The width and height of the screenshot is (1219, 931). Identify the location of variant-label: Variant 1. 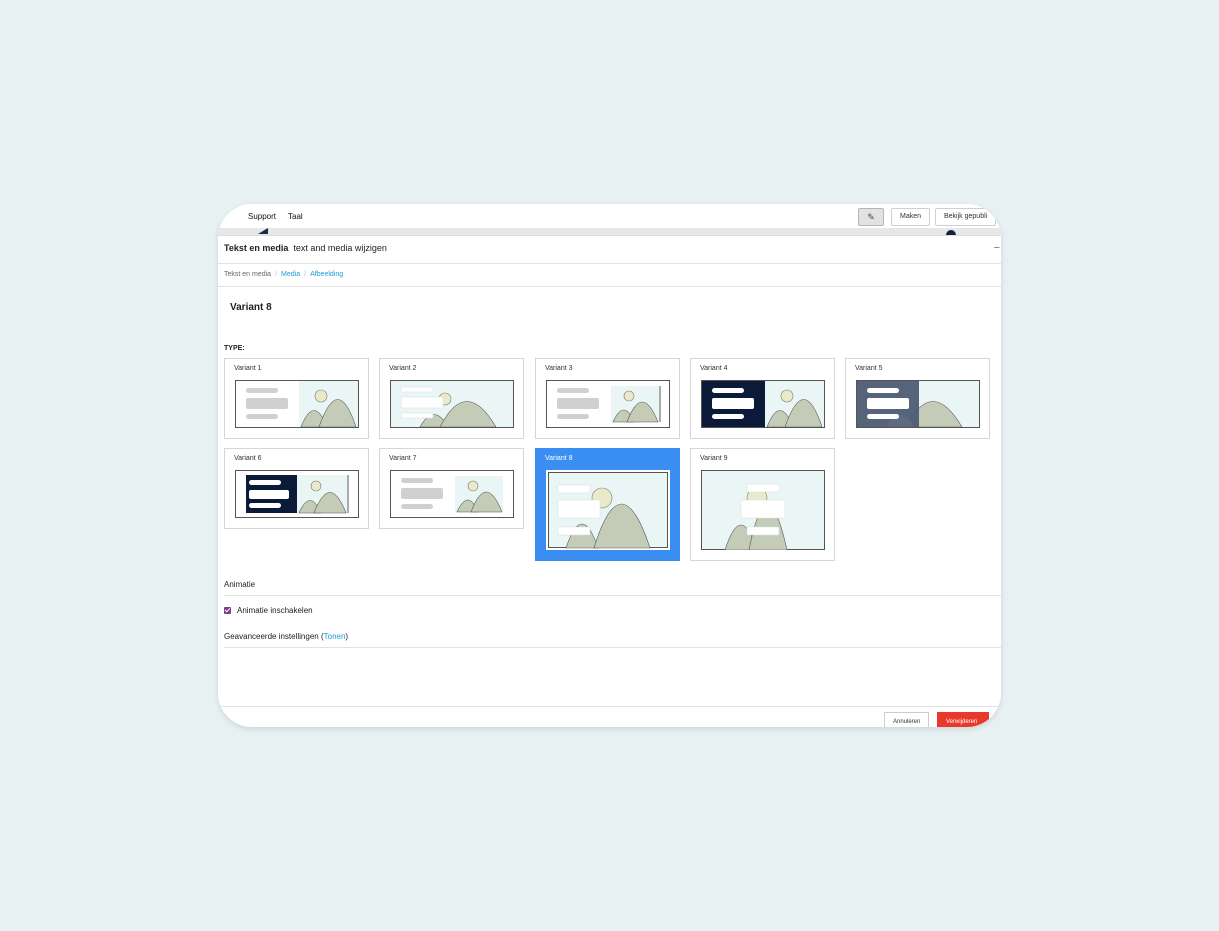
(248, 368).